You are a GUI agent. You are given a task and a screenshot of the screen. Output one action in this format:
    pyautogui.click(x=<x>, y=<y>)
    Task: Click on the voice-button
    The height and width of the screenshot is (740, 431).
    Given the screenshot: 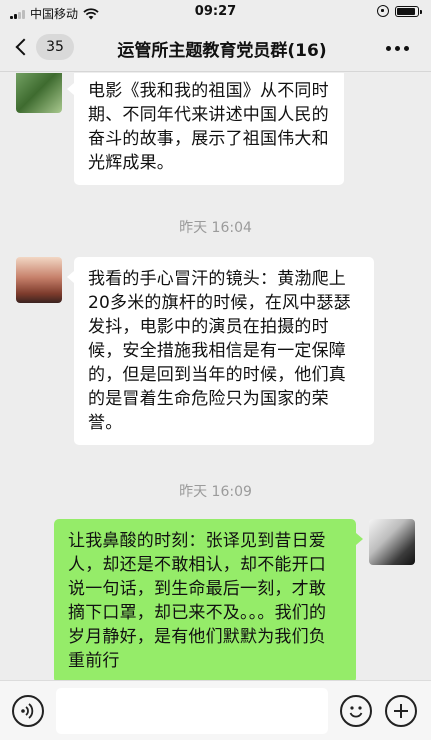 What is the action you would take?
    pyautogui.click(x=28, y=711)
    